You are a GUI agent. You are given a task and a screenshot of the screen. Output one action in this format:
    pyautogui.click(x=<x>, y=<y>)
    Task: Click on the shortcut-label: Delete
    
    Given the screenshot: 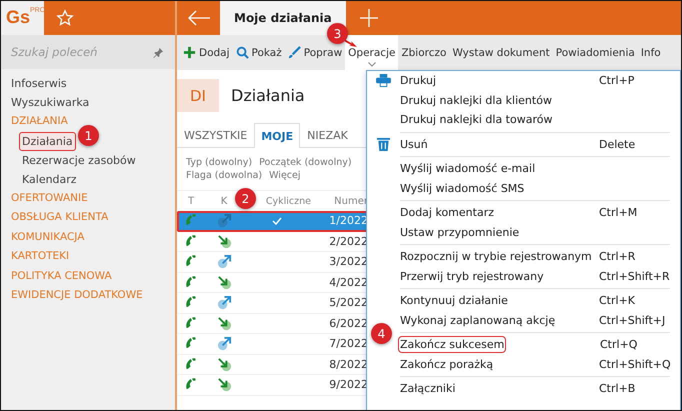 What is the action you would take?
    pyautogui.click(x=617, y=144)
    